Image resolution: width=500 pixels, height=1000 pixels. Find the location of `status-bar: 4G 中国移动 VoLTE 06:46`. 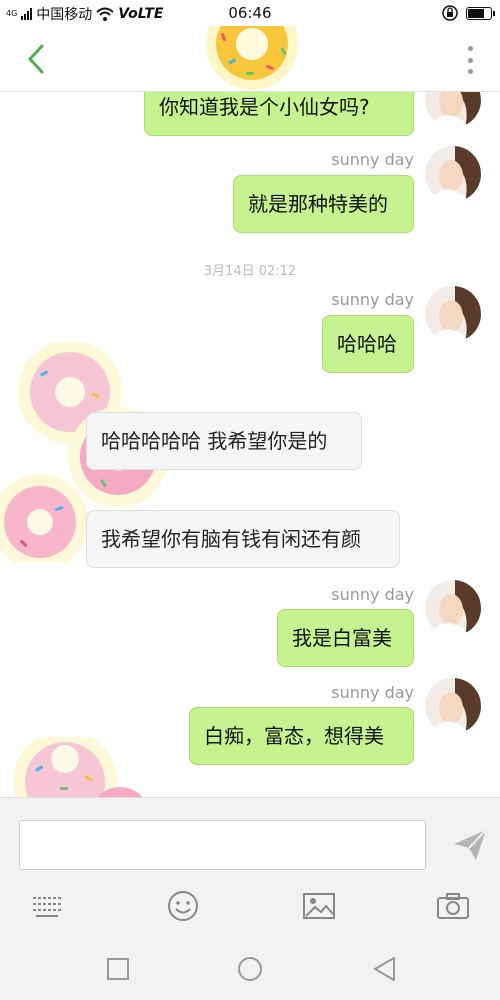

status-bar: 4G 中国移动 VoLTE 06:46 is located at coordinates (250, 13).